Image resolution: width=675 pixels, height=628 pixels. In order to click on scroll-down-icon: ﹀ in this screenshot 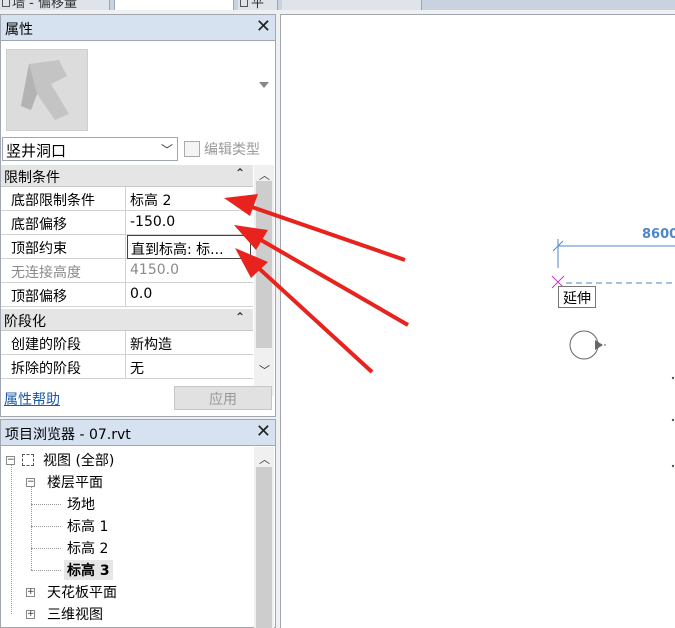, I will do `click(264, 370)`.